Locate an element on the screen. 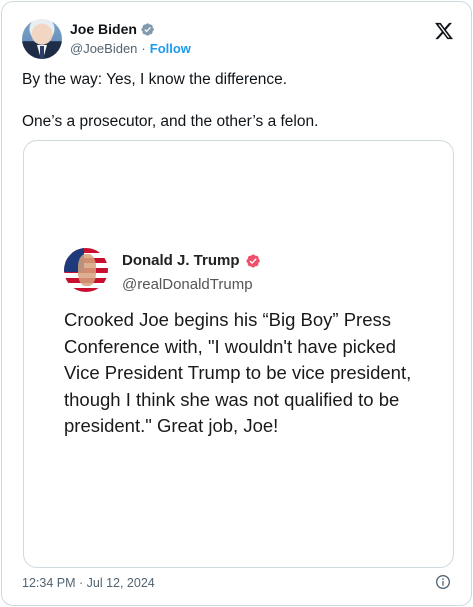 This screenshot has width=473, height=607. avatar-face is located at coordinates (87, 270).